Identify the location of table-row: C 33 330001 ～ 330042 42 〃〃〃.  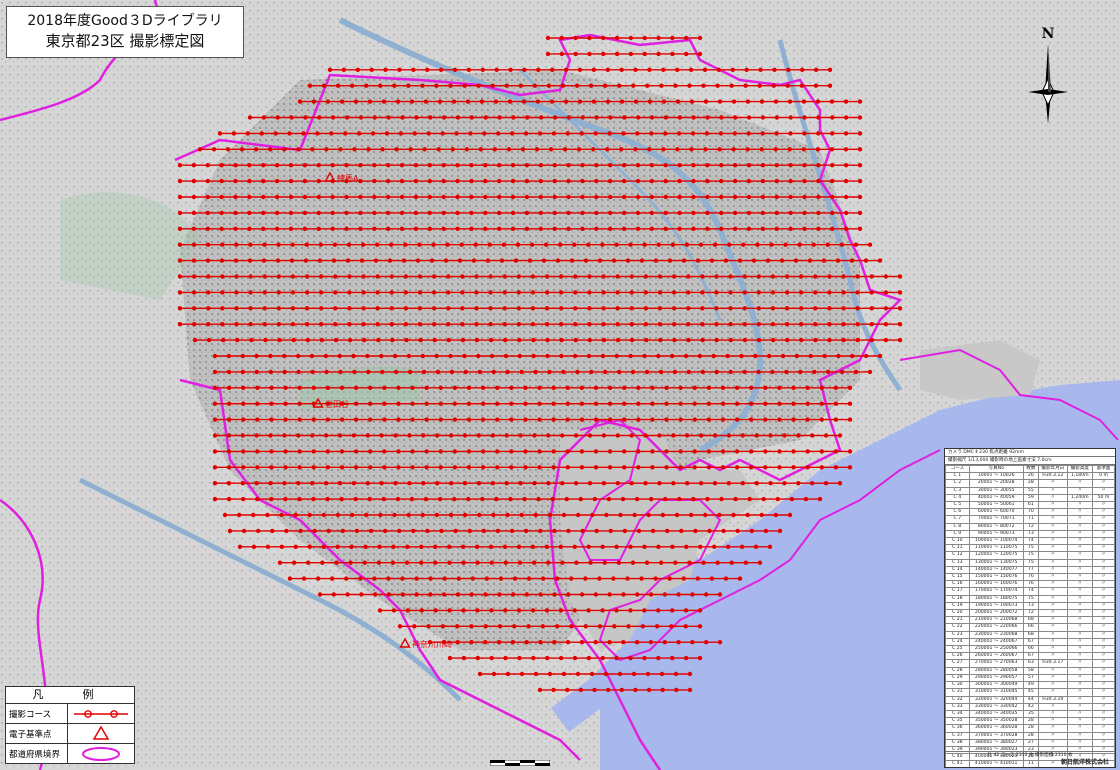
(1030, 706).